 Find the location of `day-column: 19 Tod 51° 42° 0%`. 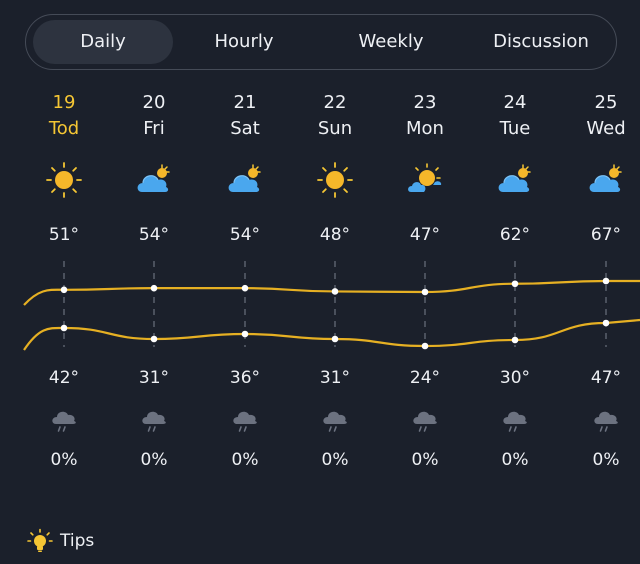

day-column: 19 Tod 51° 42° 0% is located at coordinates (64, 280).